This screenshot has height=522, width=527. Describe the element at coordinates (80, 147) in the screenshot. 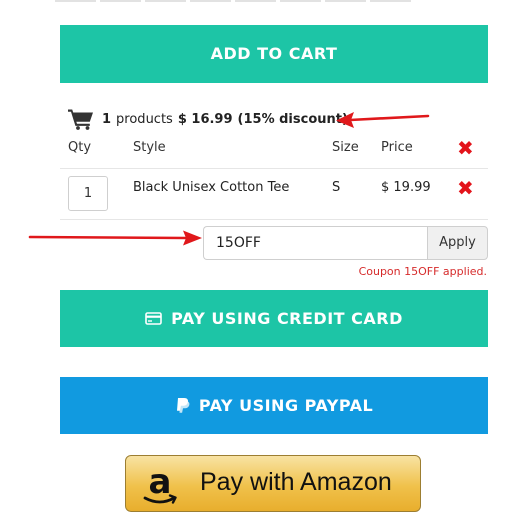

I see `qty-header: Qty` at that location.